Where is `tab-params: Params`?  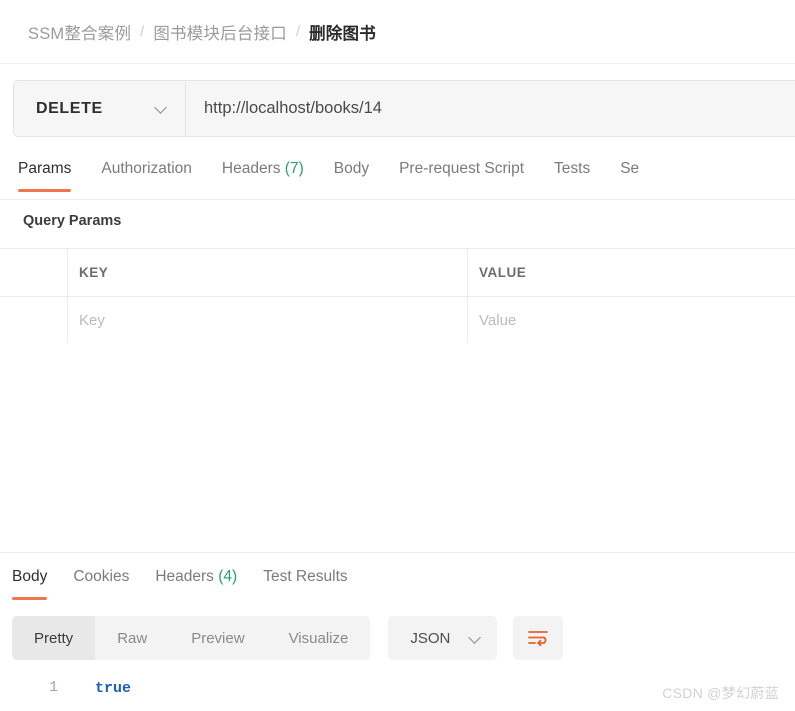
tab-params: Params is located at coordinates (45, 172).